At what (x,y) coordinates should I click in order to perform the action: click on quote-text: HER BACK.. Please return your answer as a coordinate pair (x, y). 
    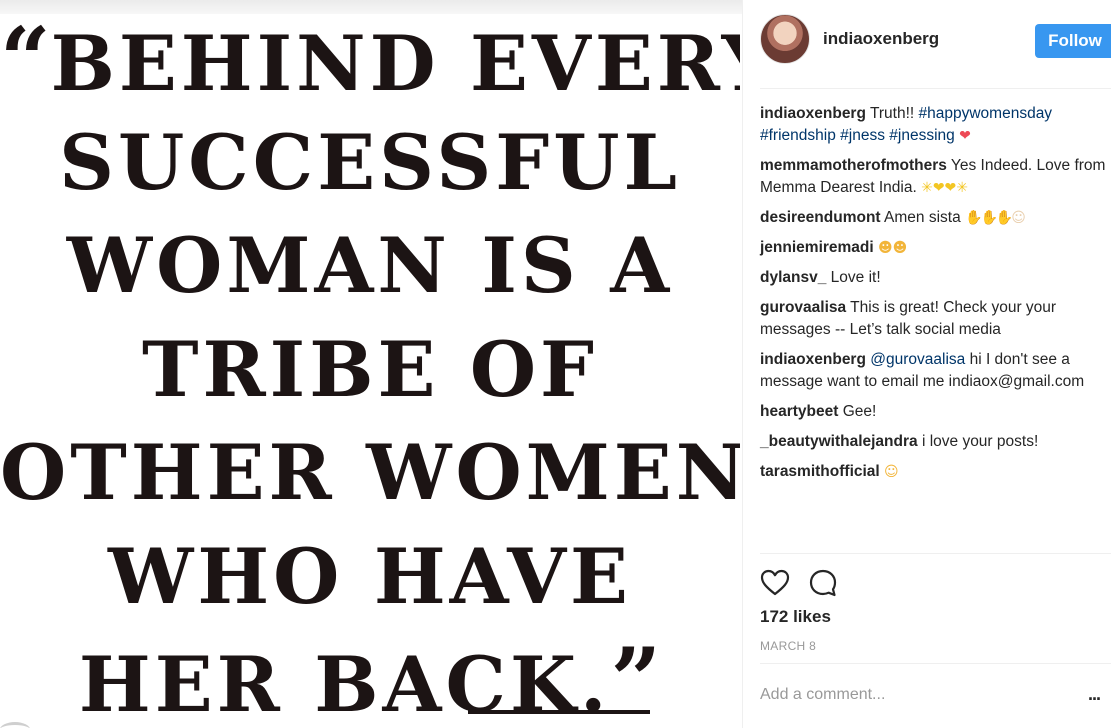
    Looking at the image, I should click on (344, 684).